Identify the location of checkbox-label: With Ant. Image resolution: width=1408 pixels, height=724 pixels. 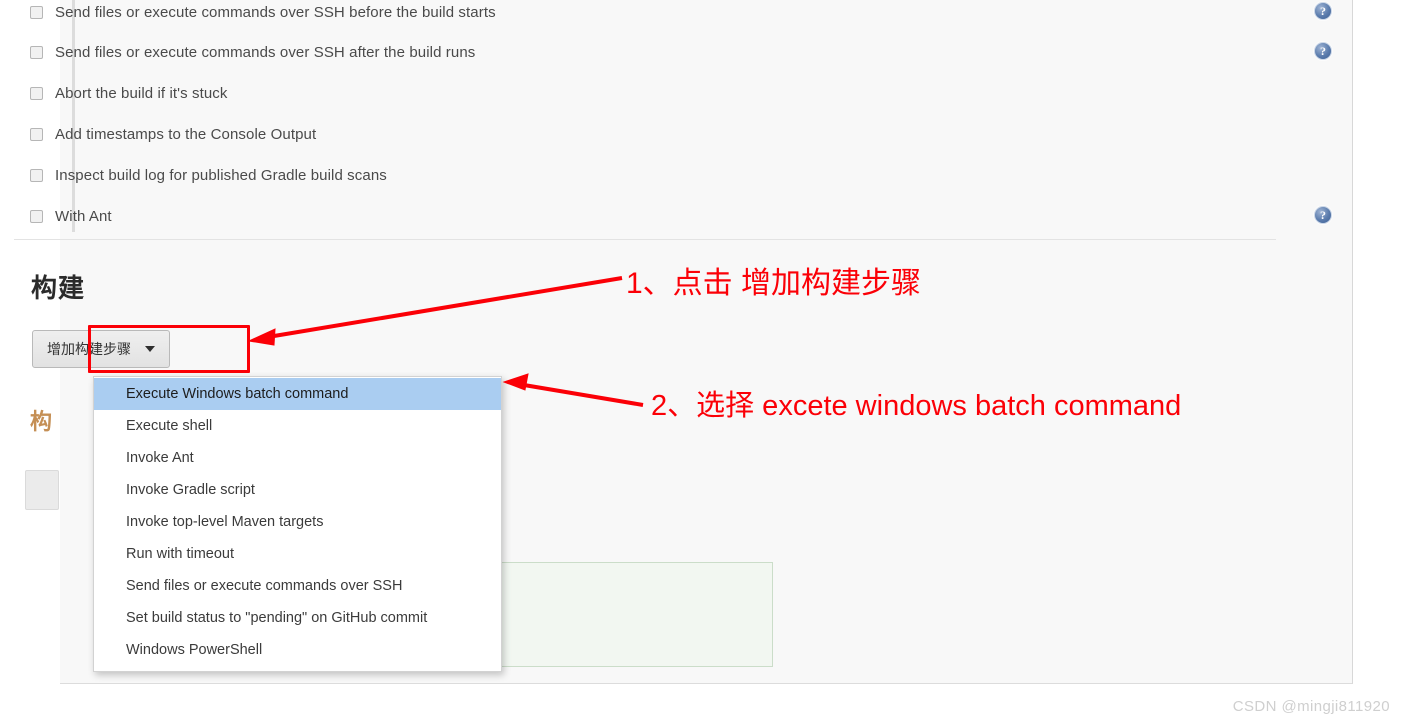
(83, 216).